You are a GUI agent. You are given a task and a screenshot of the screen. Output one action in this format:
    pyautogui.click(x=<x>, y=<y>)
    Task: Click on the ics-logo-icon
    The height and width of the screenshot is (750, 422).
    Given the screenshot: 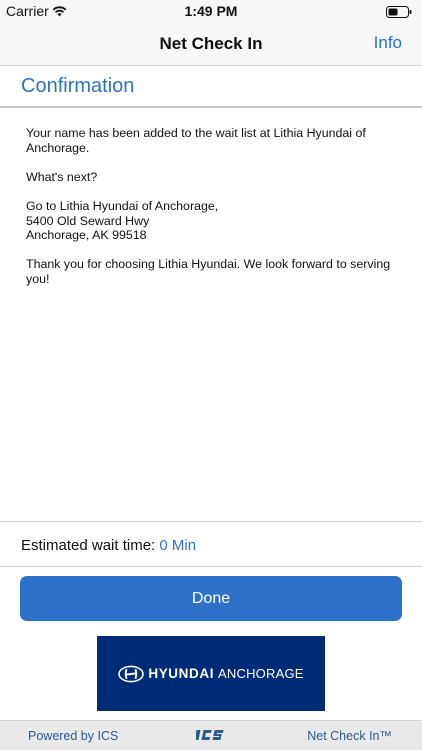 What is the action you would take?
    pyautogui.click(x=210, y=735)
    